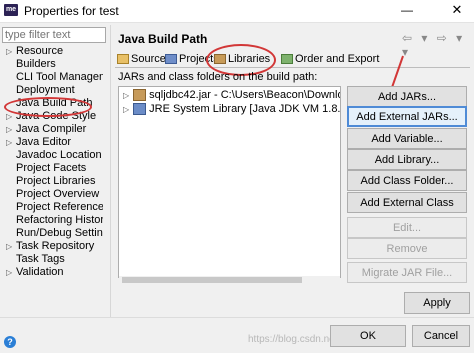  What do you see at coordinates (59, 220) in the screenshot?
I see `nav-item-label: Refactoring History` at bounding box center [59, 220].